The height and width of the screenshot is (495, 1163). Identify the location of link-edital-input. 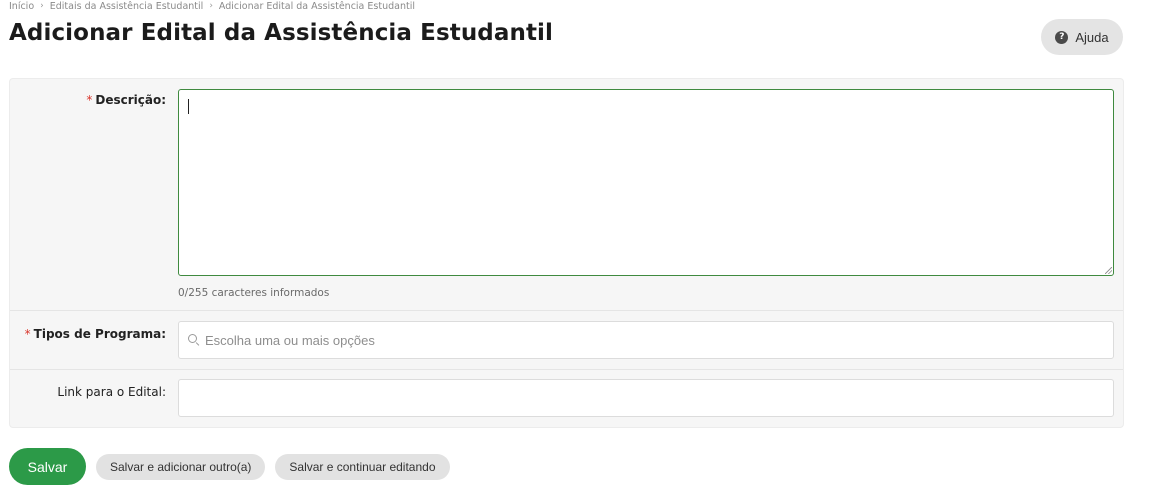
(646, 398).